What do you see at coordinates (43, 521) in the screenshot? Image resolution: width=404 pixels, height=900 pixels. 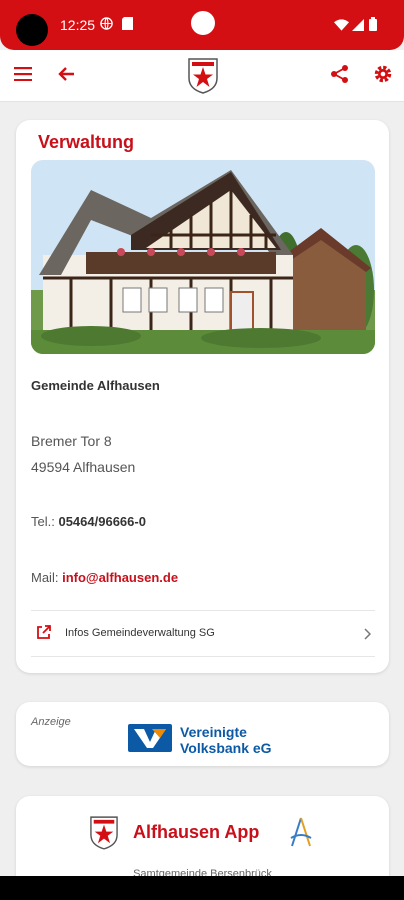 I see `phone-label: Tel.:` at bounding box center [43, 521].